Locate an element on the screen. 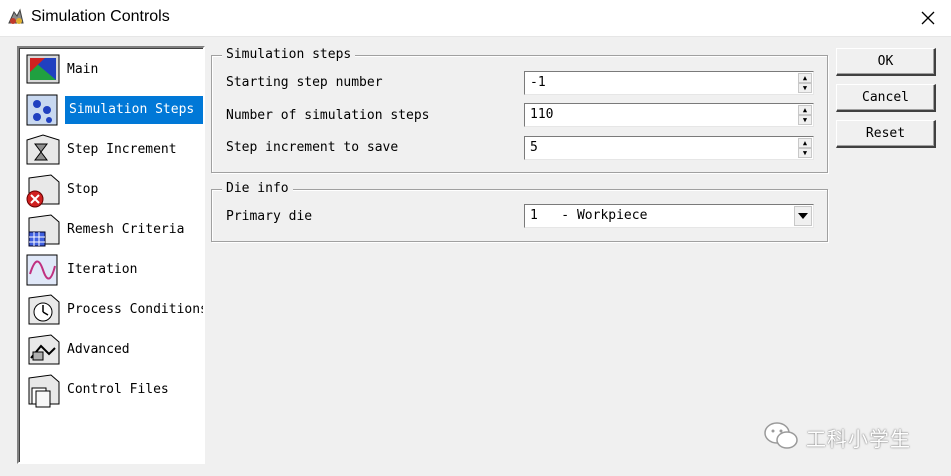 The width and height of the screenshot is (951, 476). nav-label-iteration: Iteration is located at coordinates (102, 269).